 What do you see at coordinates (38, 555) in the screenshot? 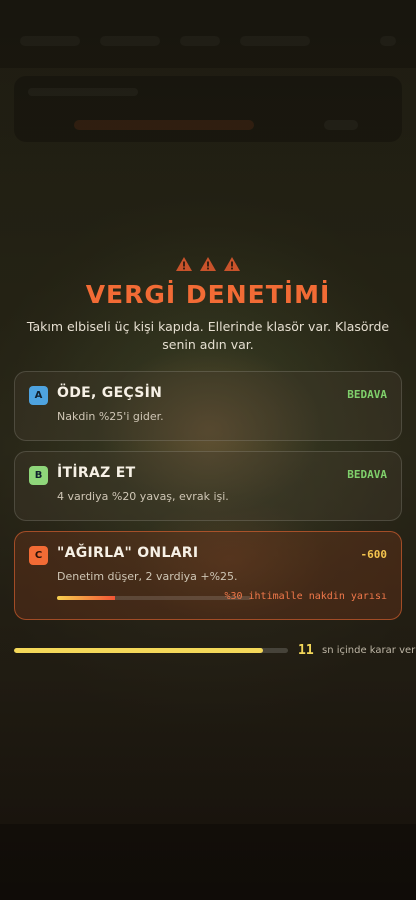
I see `option-key-badge: C` at bounding box center [38, 555].